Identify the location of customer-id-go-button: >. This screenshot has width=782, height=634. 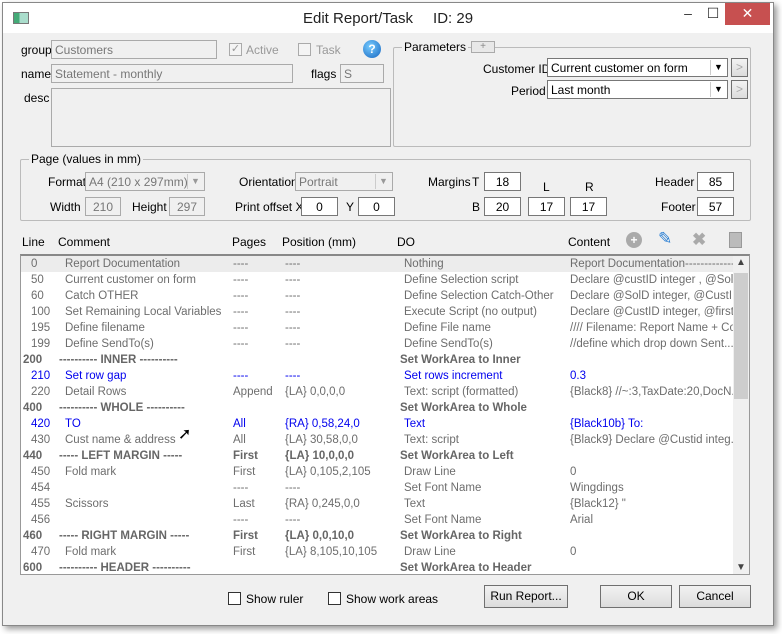
(739, 67).